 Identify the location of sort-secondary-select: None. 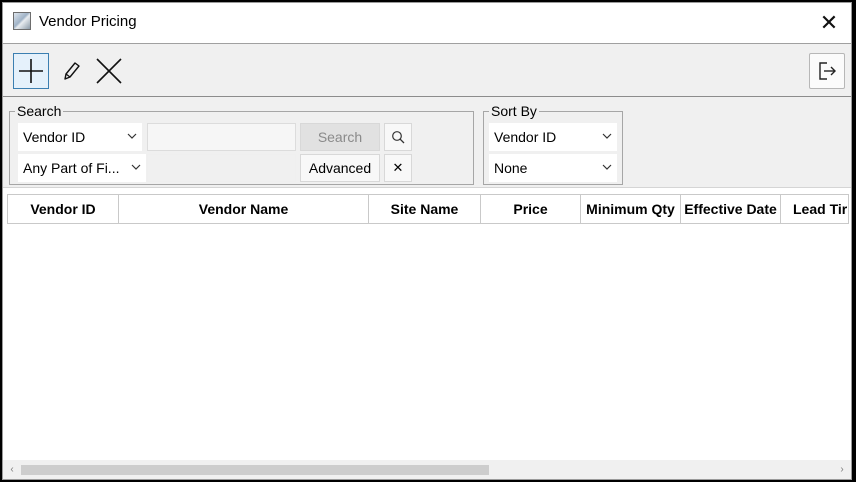
(553, 168).